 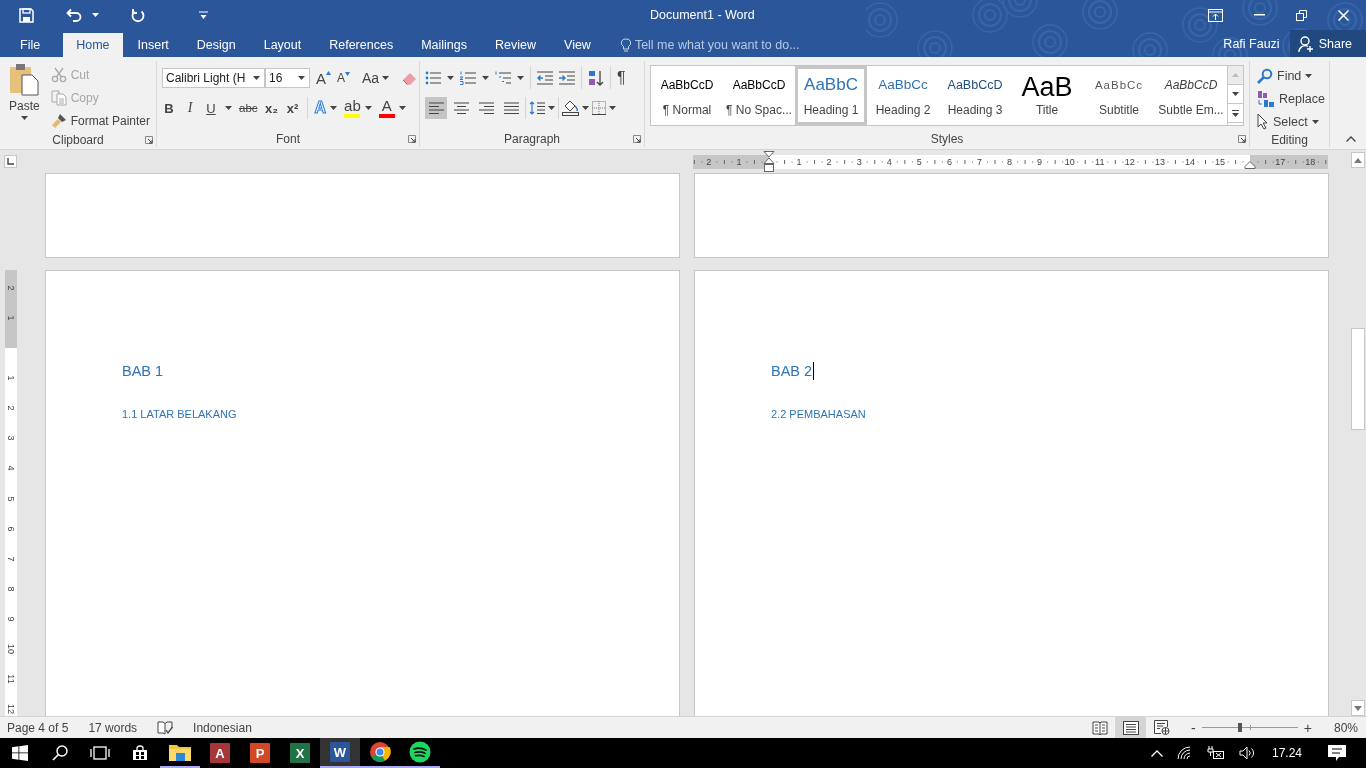 I want to click on underline-button: U, so click(x=211, y=108).